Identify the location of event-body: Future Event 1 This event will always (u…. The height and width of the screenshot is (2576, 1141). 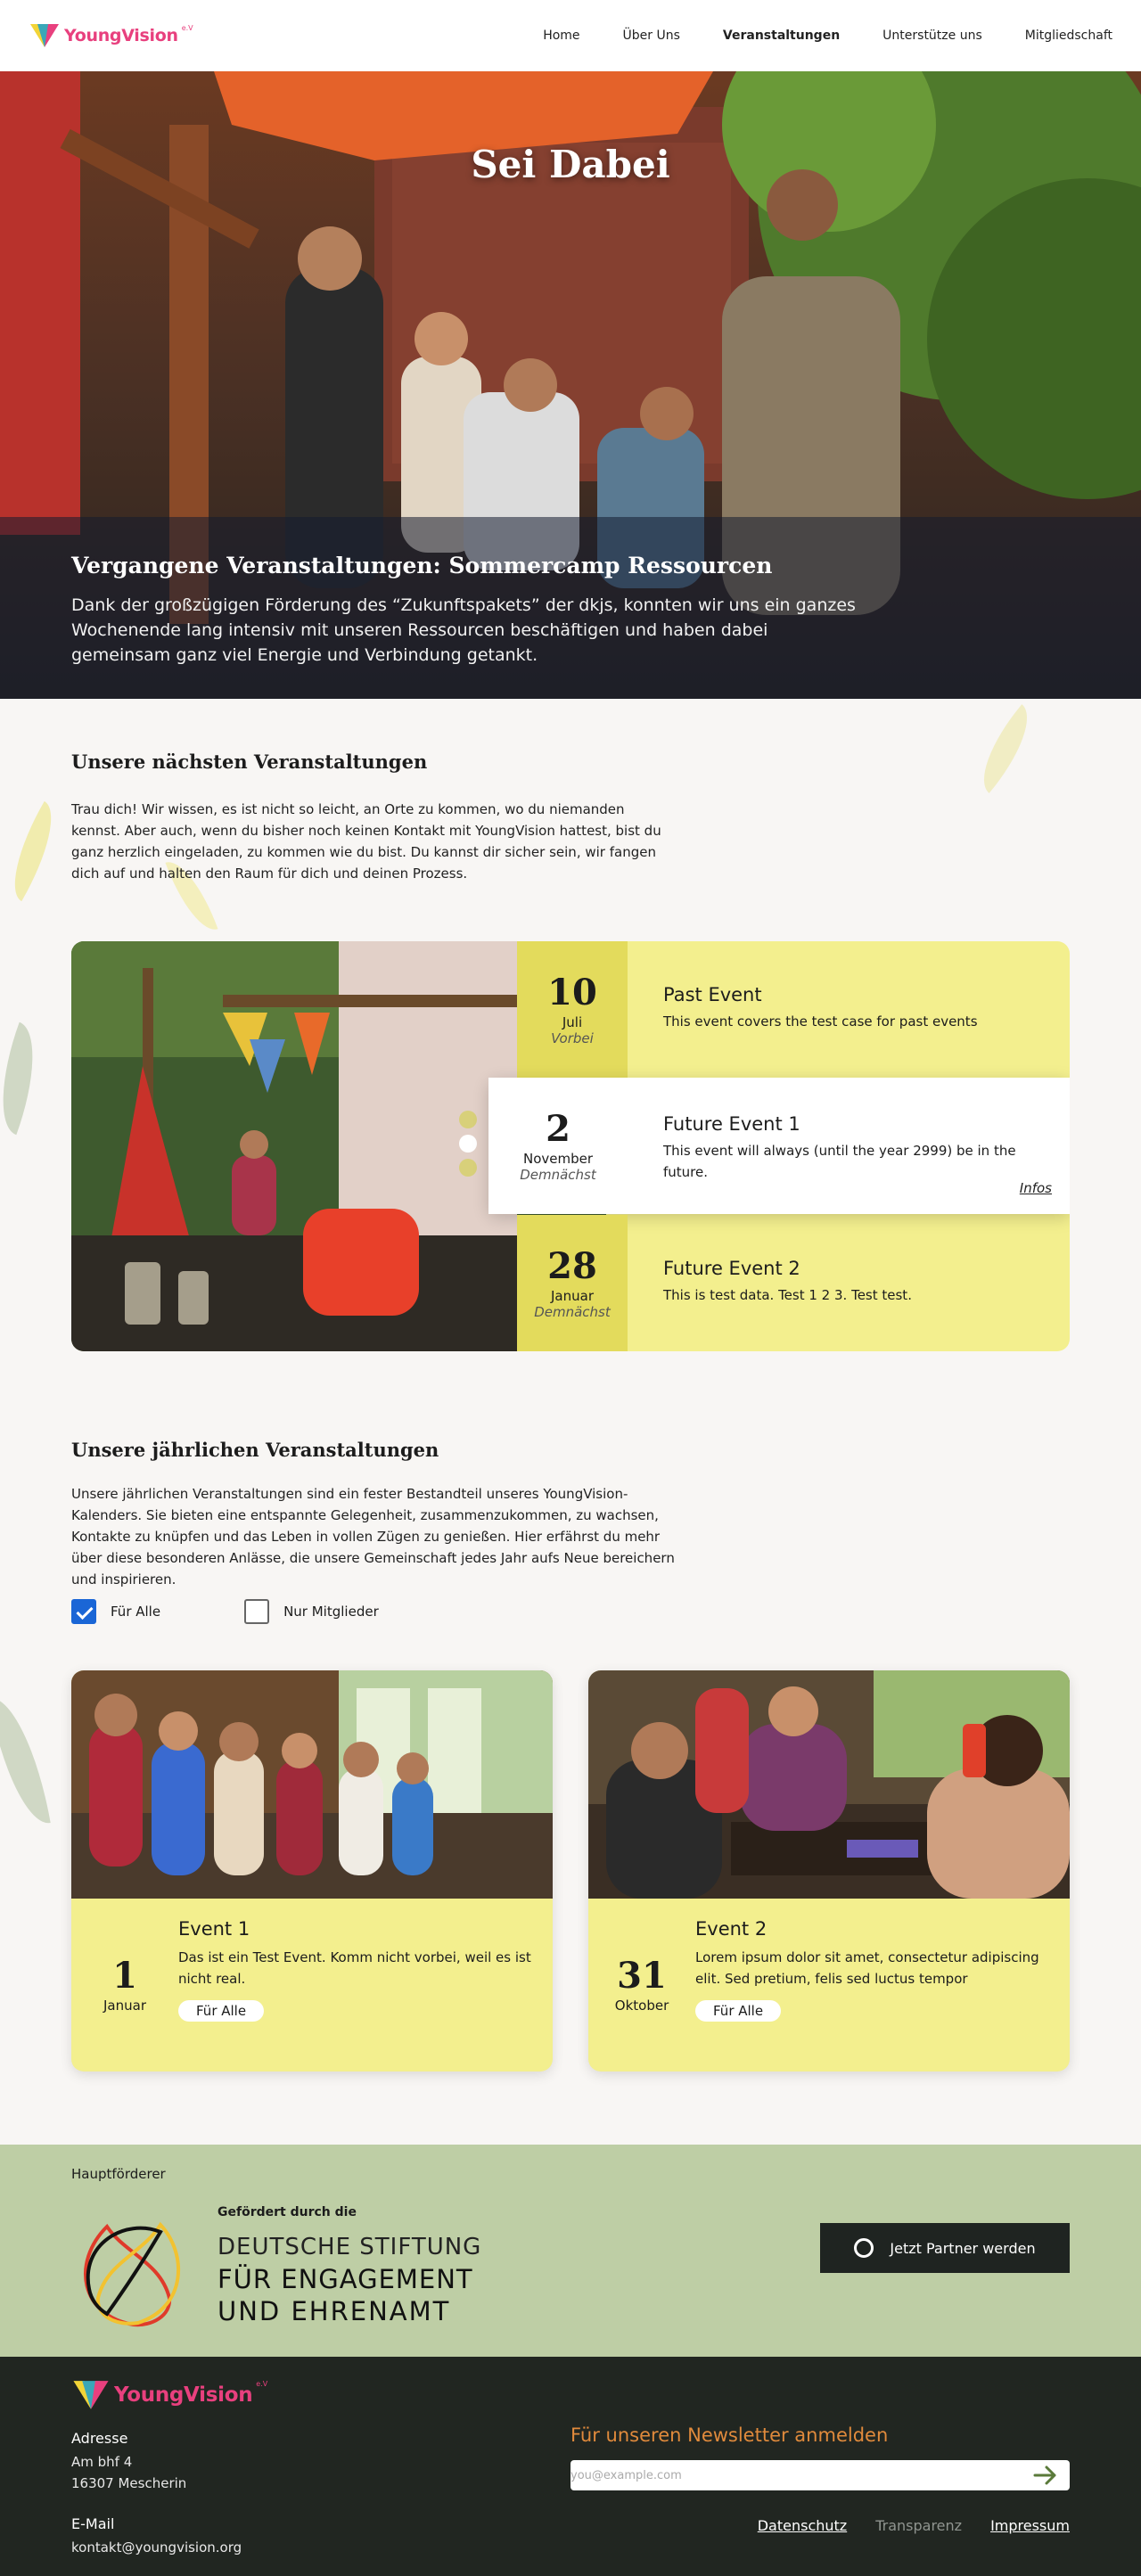
(849, 1146).